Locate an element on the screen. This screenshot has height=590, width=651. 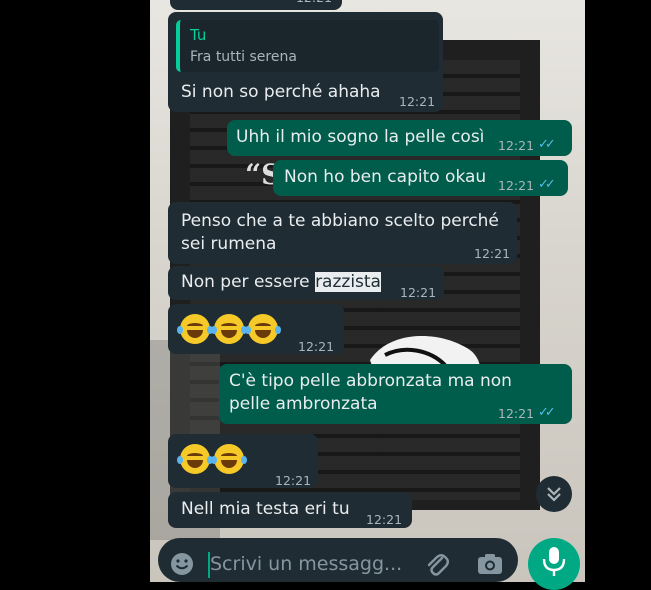
quote-text: Fra tutti serena is located at coordinates (243, 57).